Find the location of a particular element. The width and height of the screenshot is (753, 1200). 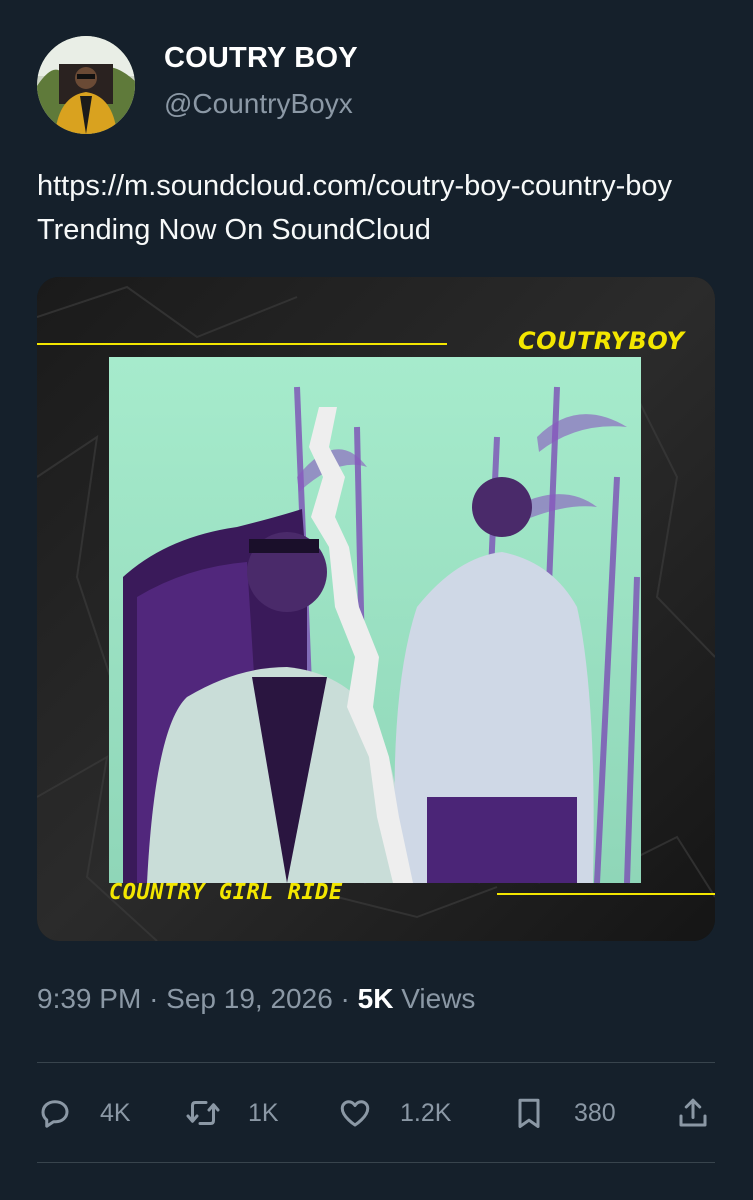

retweet-count: 1K is located at coordinates (263, 1112).